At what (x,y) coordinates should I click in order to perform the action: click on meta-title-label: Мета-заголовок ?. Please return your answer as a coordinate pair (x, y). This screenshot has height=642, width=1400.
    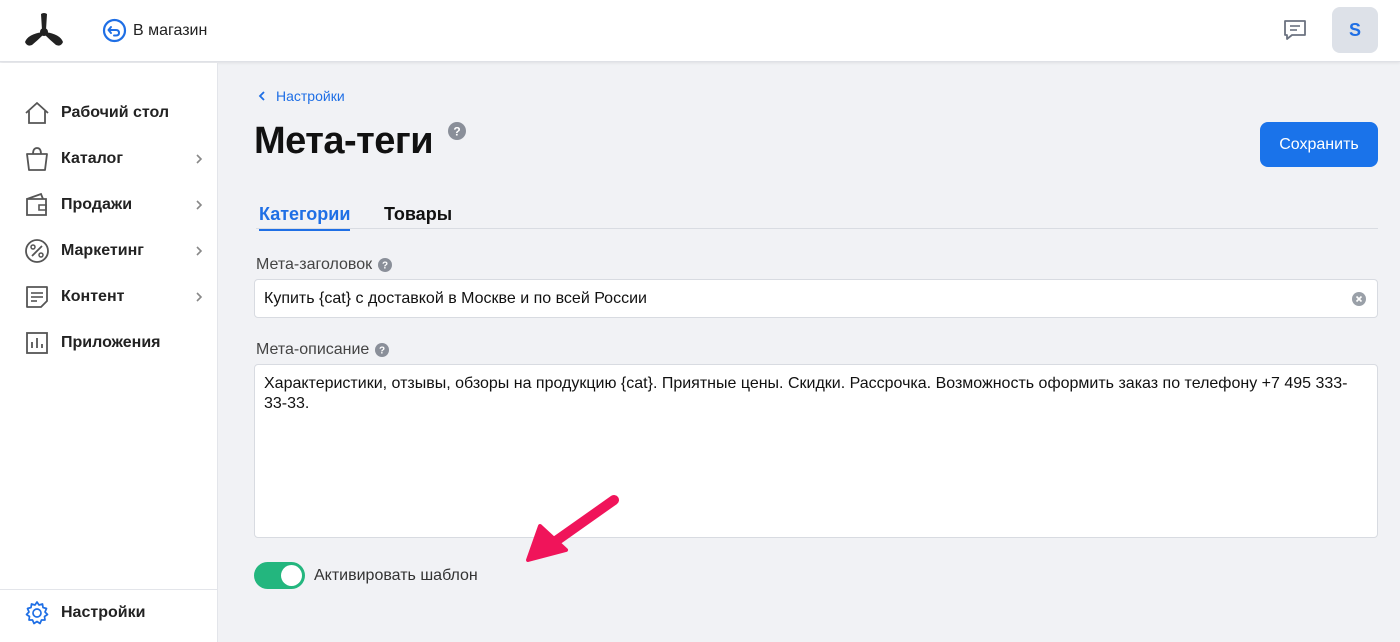
    Looking at the image, I should click on (324, 265).